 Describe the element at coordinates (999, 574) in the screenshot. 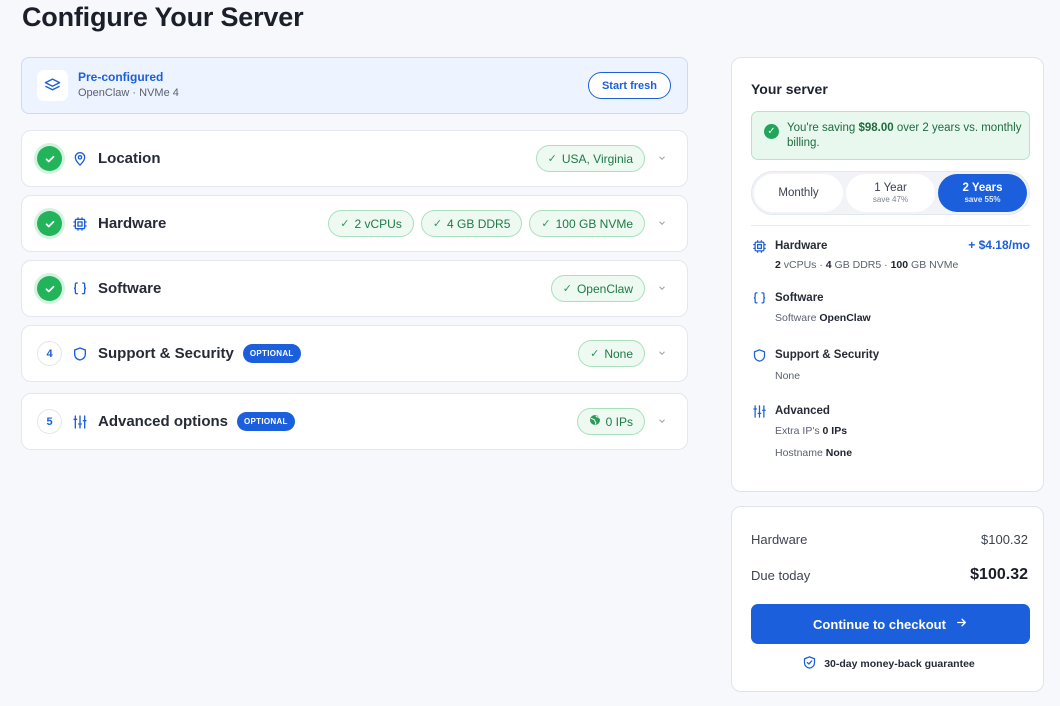

I see `due-today-value: $100.32` at that location.